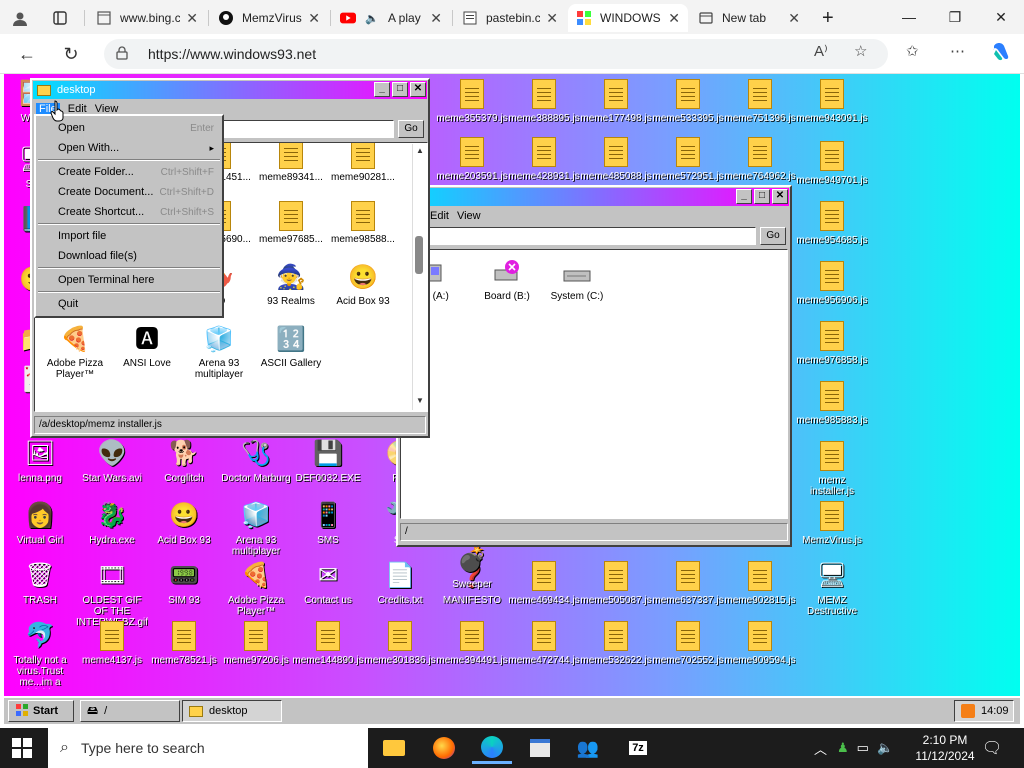  What do you see at coordinates (829, 18) in the screenshot?
I see `new-tab-button: +` at bounding box center [829, 18].